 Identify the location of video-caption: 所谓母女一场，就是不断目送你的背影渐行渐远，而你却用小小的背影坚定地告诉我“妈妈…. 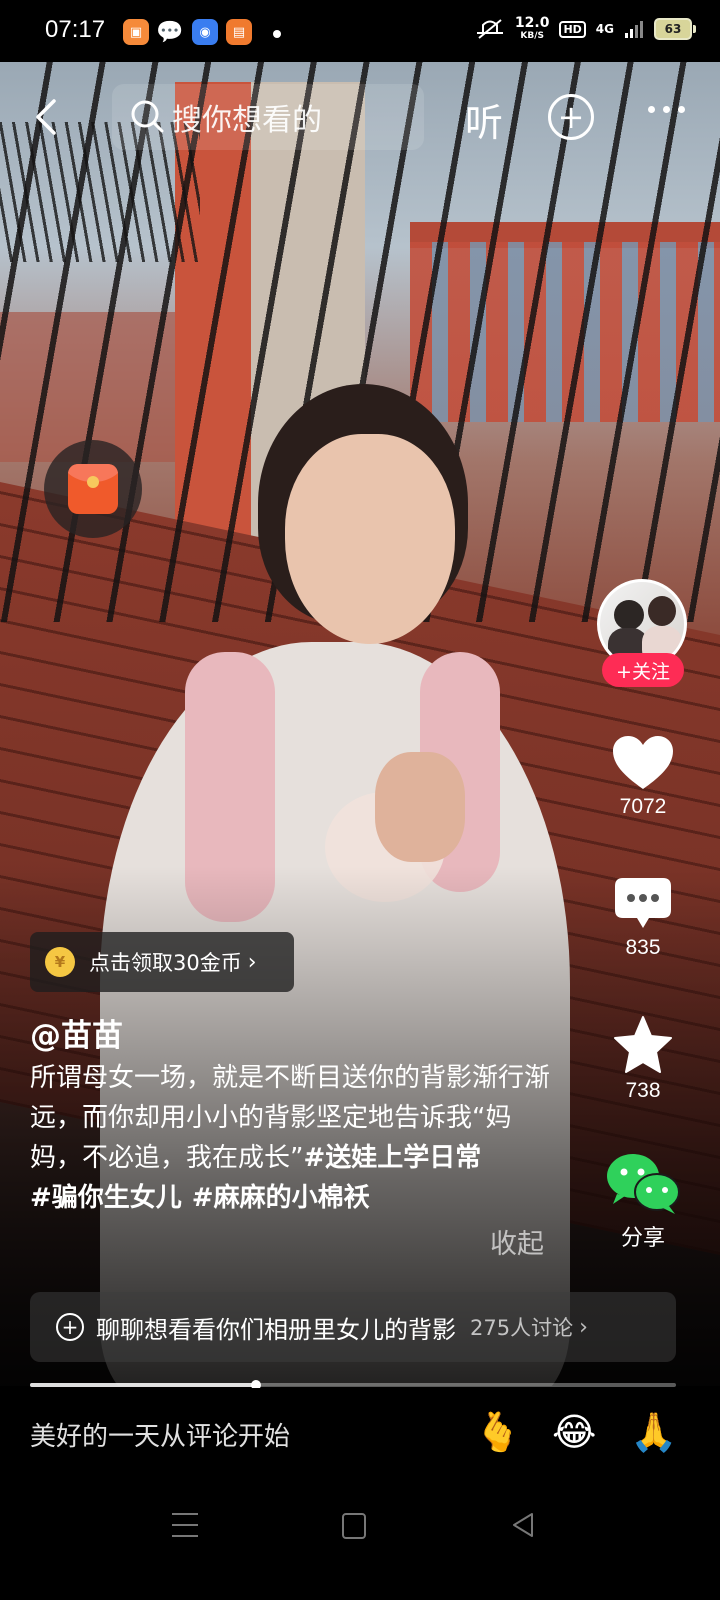
(295, 1138).